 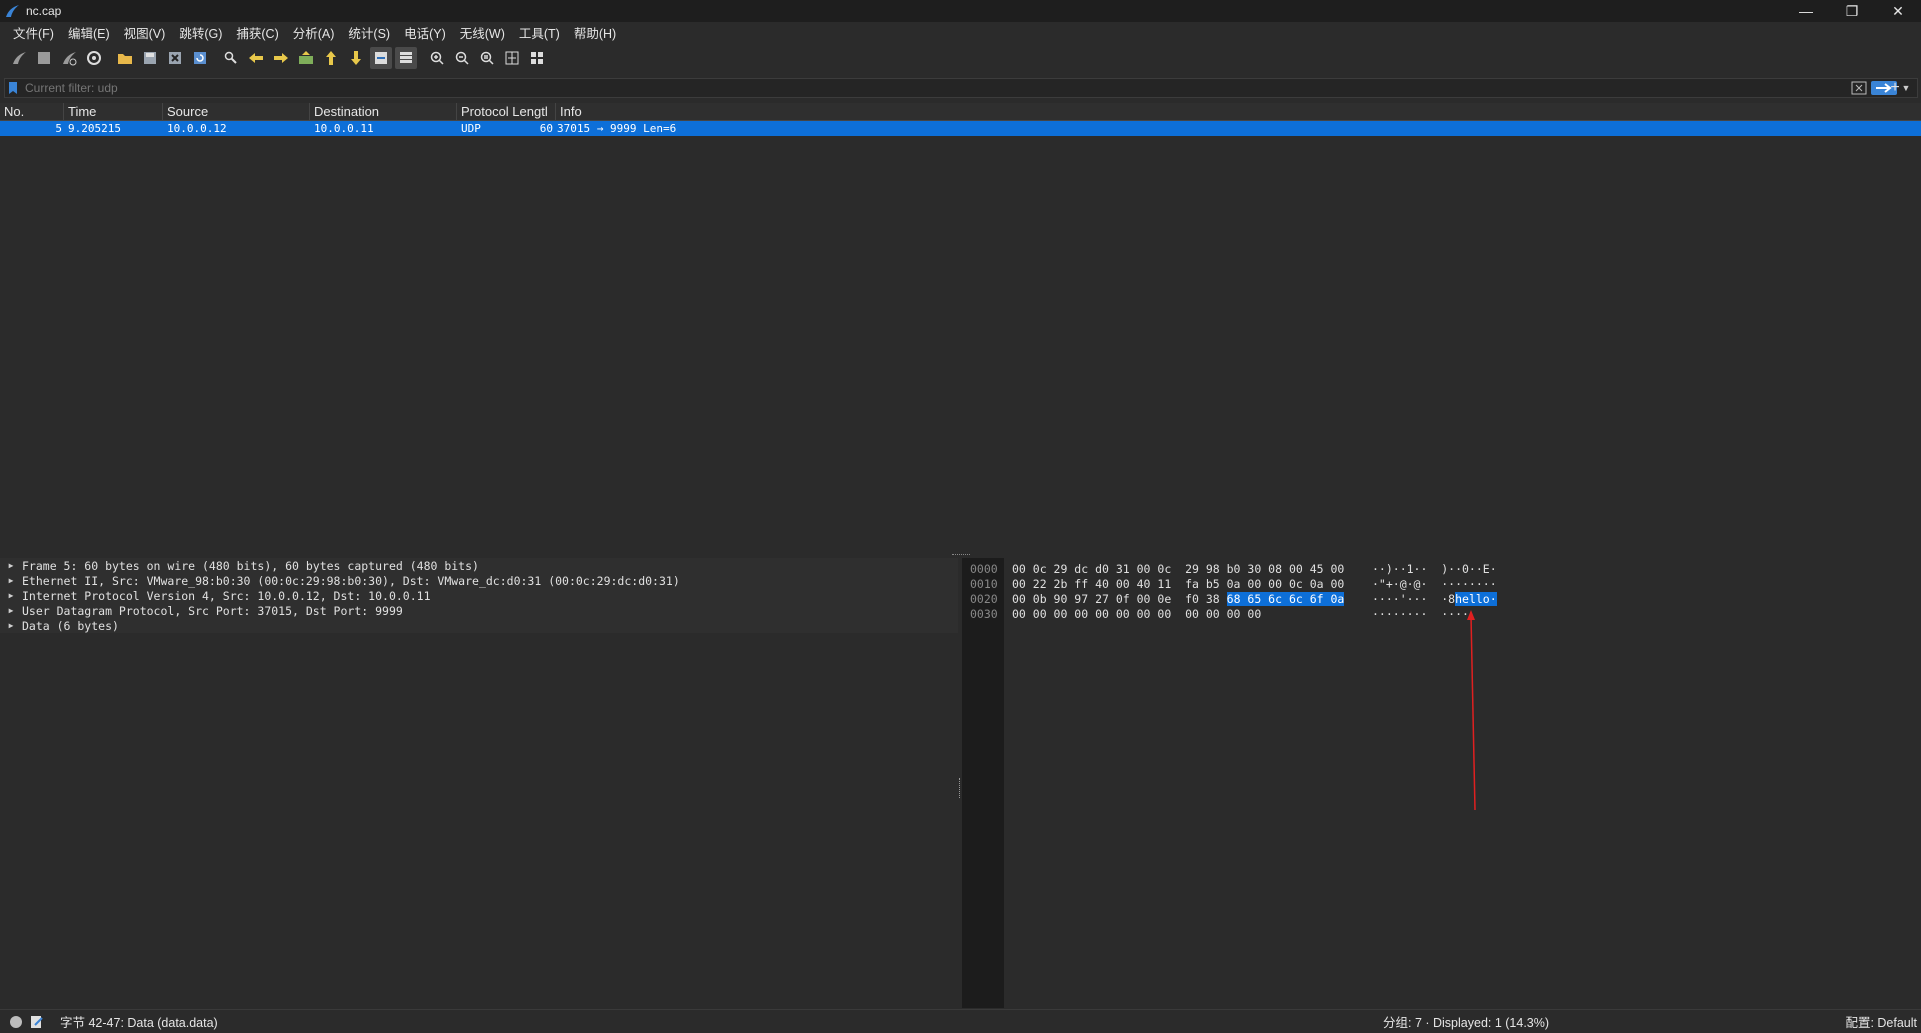 I want to click on menu-go: 跳转(G), so click(x=200, y=32).